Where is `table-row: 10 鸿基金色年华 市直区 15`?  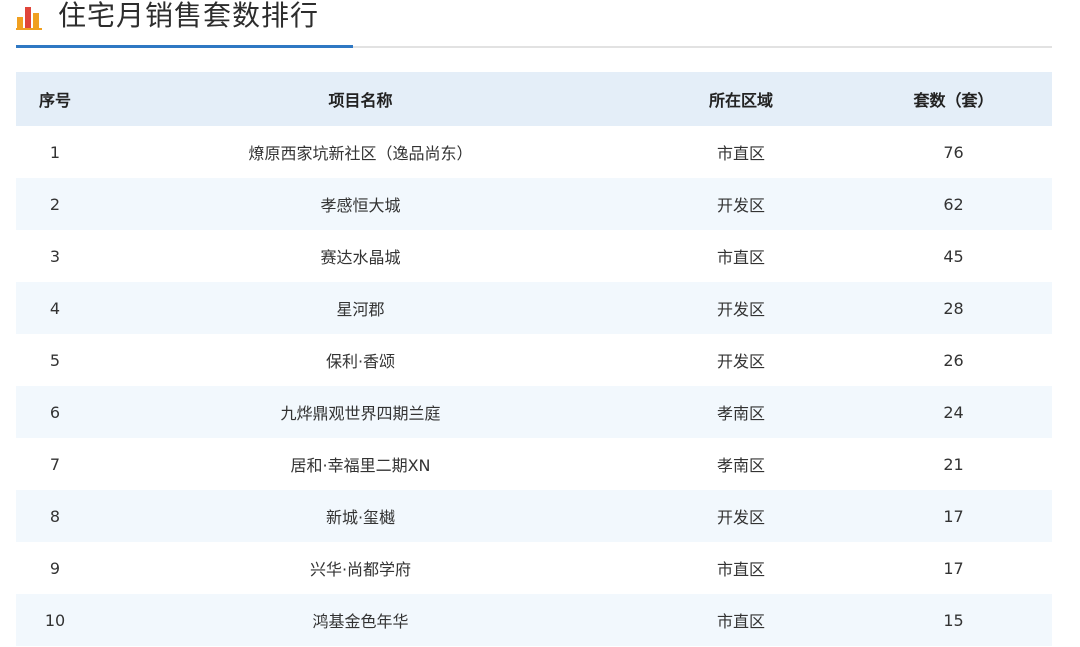 table-row: 10 鸿基金色年华 市直区 15 is located at coordinates (534, 620).